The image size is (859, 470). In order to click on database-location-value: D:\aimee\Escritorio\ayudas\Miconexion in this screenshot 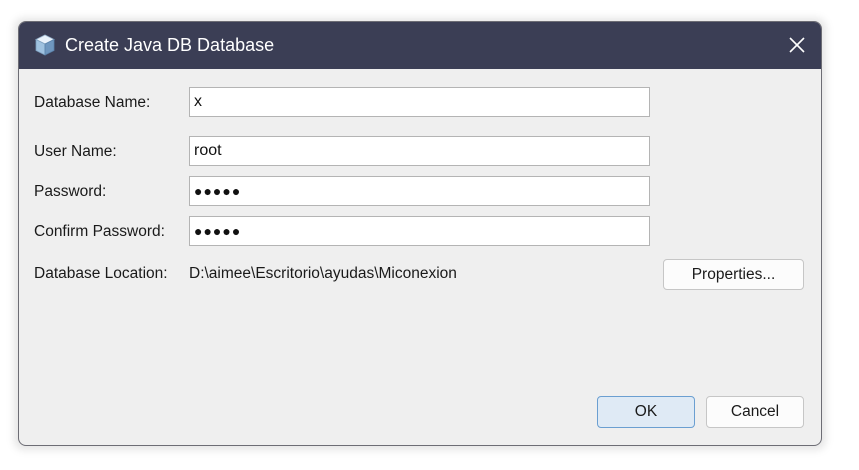, I will do `click(323, 273)`.